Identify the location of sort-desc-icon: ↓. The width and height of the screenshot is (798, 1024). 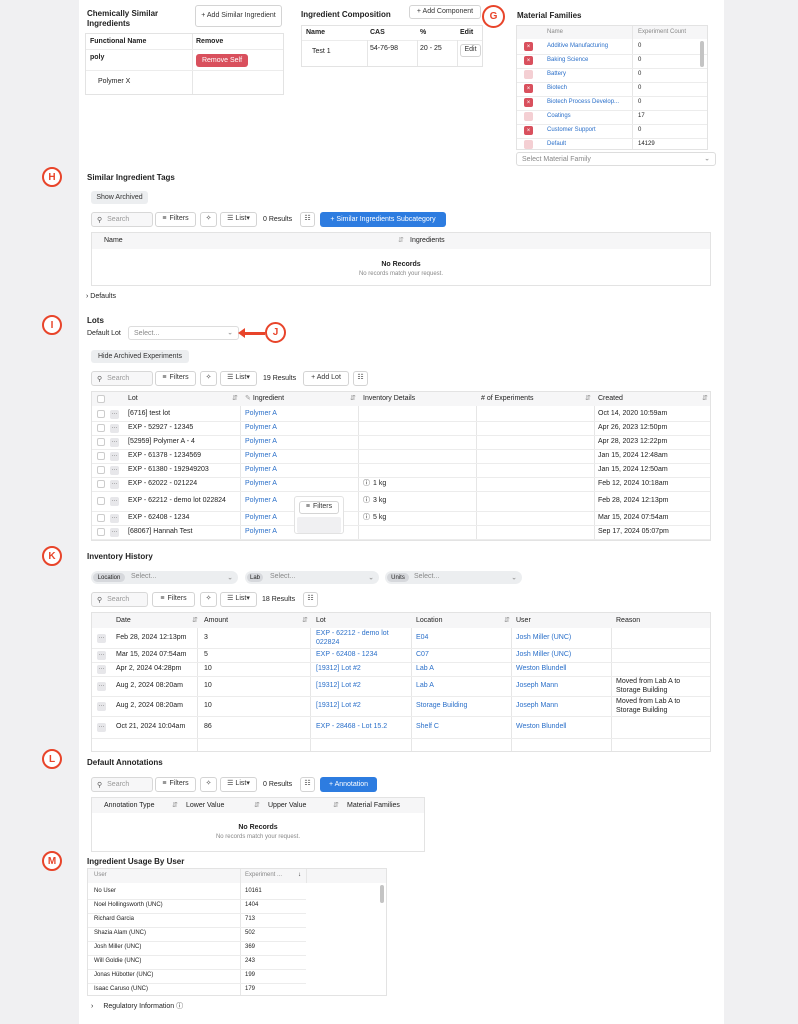
(299, 876).